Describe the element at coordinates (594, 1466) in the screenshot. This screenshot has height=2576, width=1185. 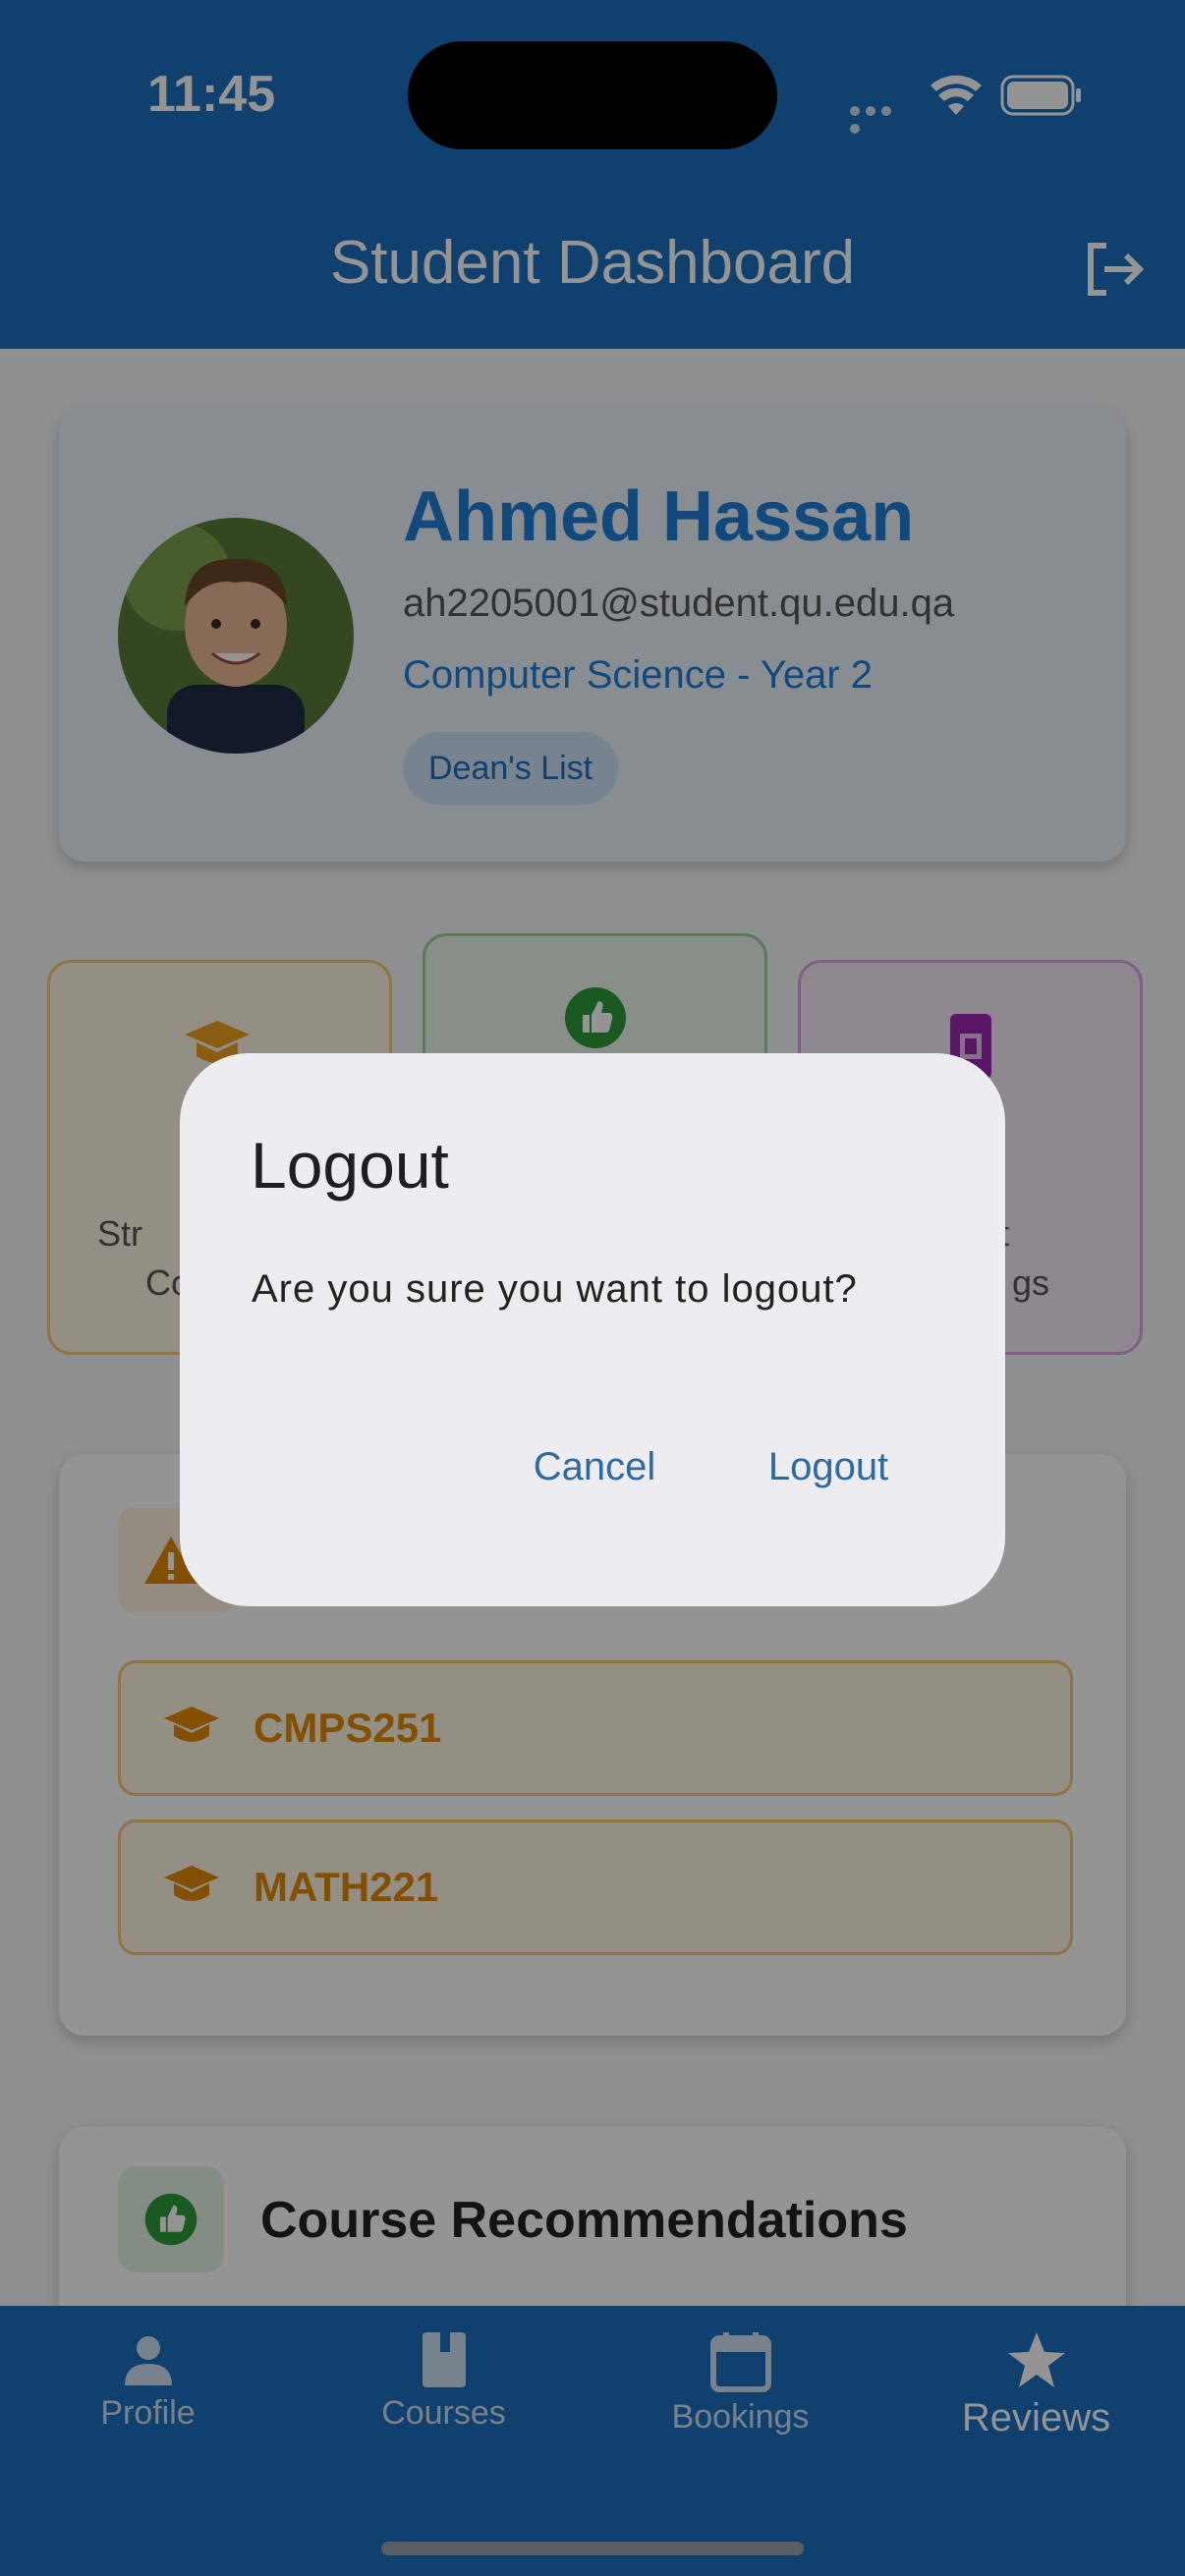
I see `cancel-button: Cancel` at that location.